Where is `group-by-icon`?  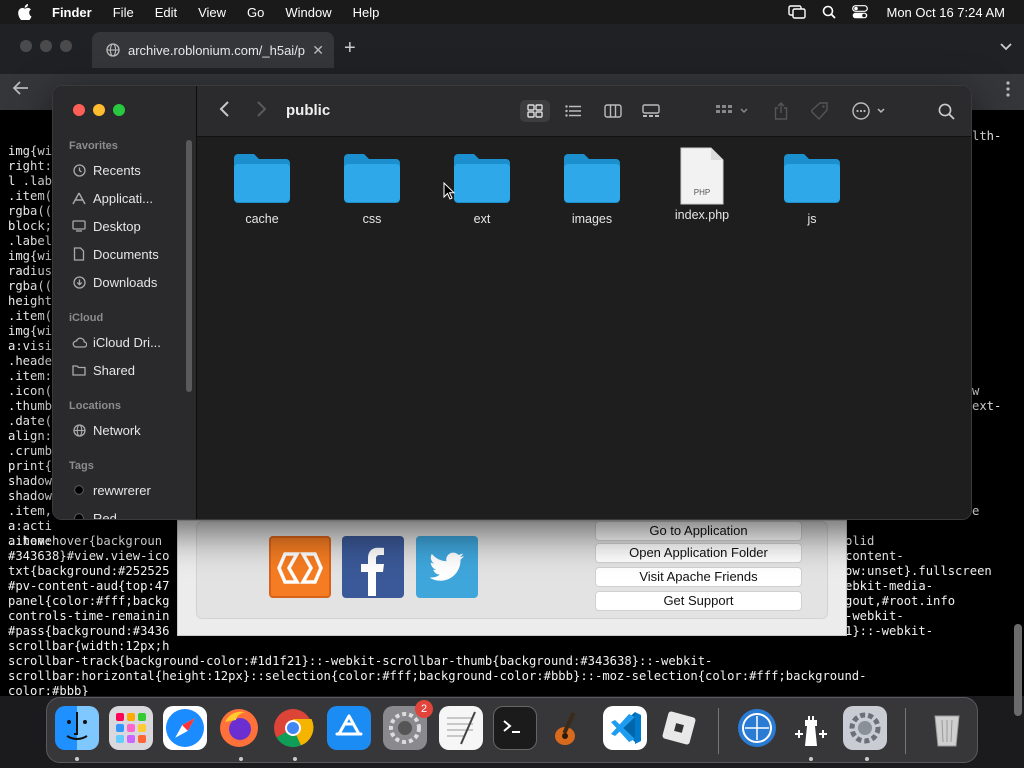
group-by-icon is located at coordinates (732, 111).